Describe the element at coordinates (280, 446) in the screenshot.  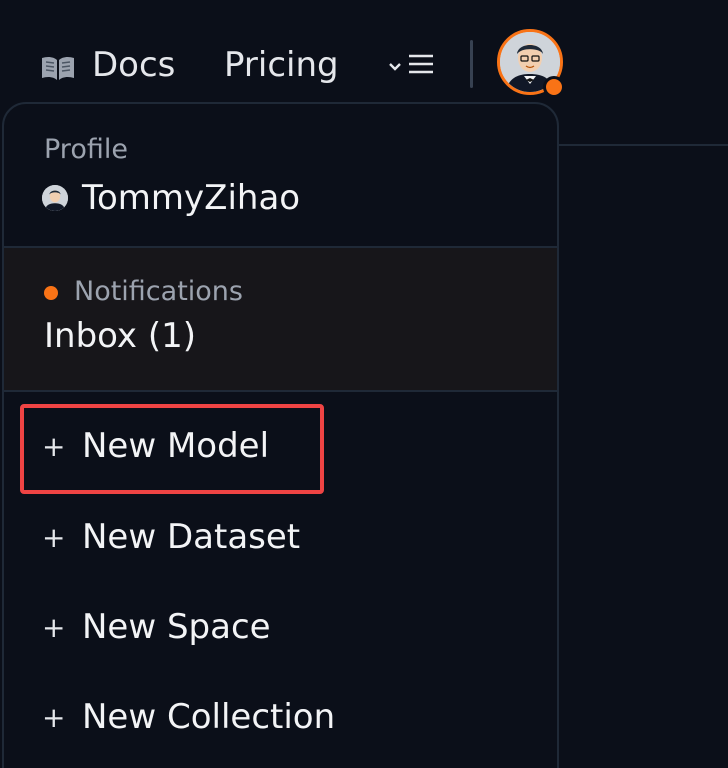
I see `new-model-item: + New Model` at that location.